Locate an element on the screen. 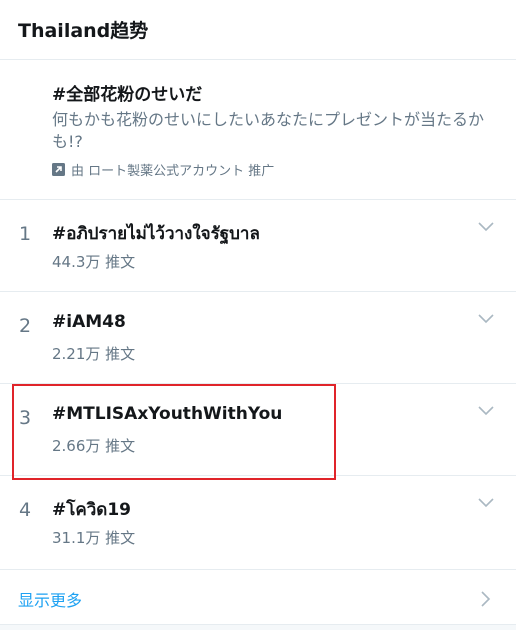 Image resolution: width=516 pixels, height=630 pixels. promoted-by-row: 由 ロート製薬公式アカウント 推广 is located at coordinates (163, 169).